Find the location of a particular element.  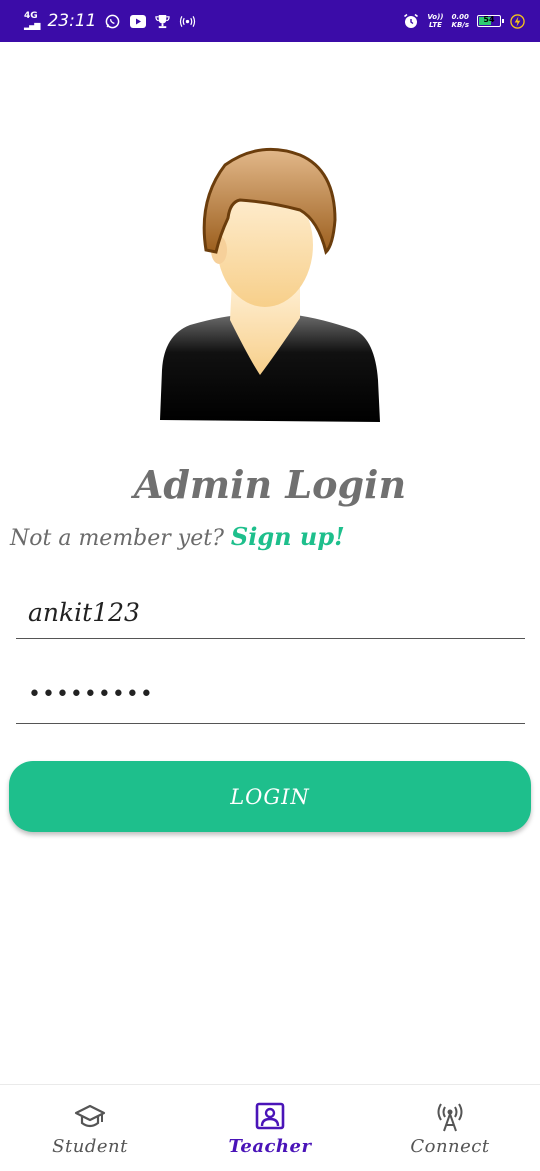

password-input is located at coordinates (270, 694).